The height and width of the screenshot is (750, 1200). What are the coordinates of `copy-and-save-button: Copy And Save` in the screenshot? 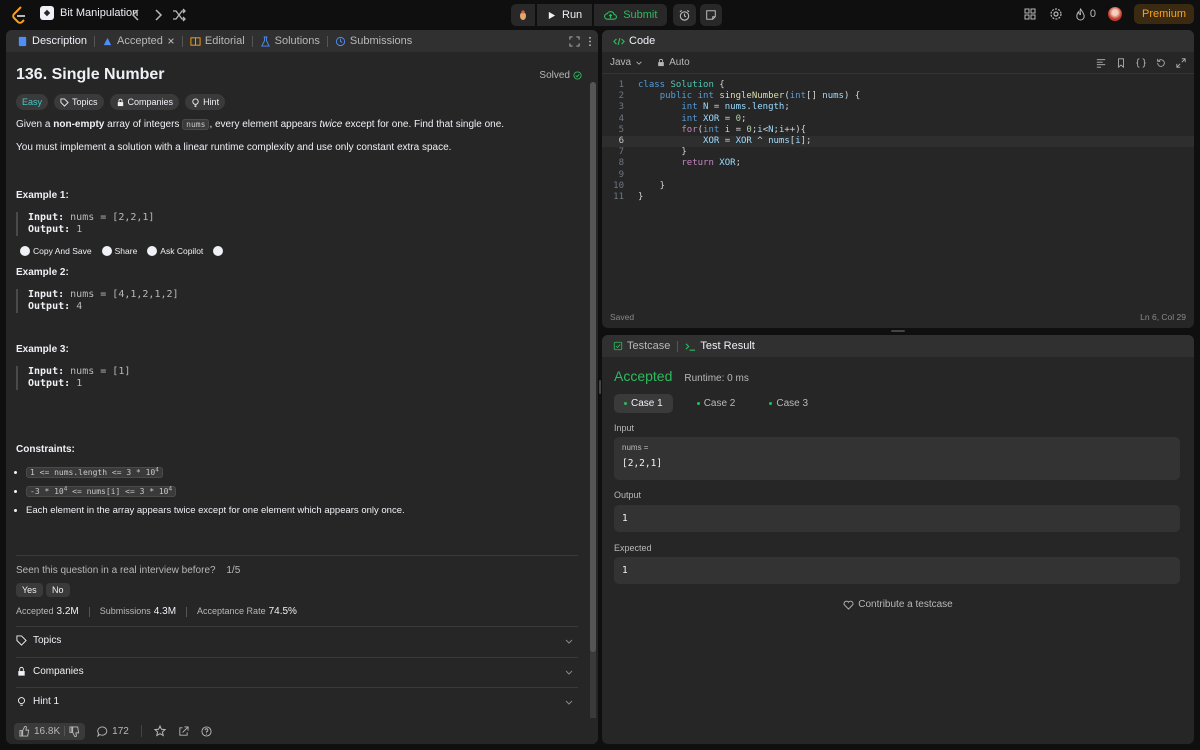 It's located at (56, 251).